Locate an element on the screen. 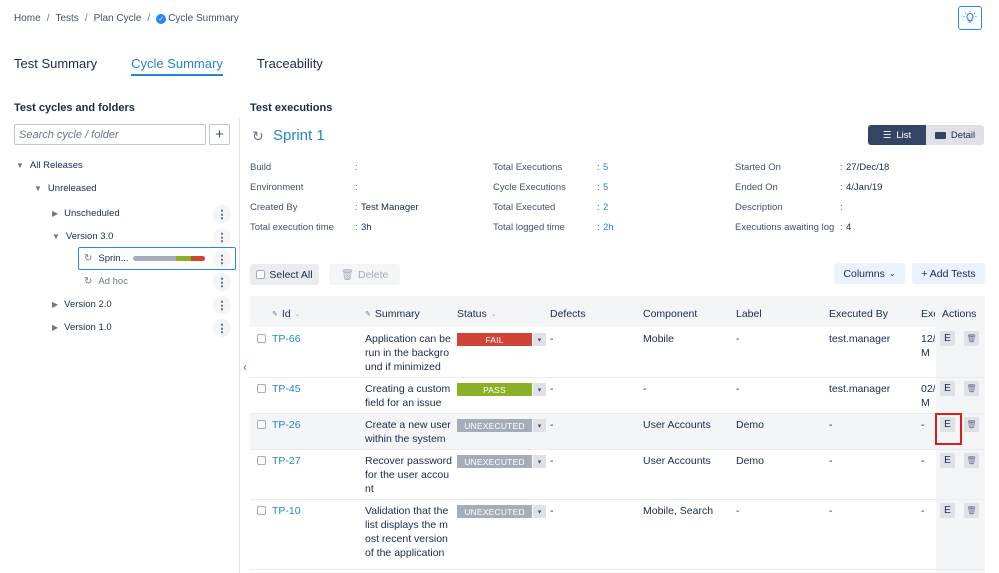 This screenshot has width=999, height=573. column-header-id: ✎ Id ⌄ is located at coordinates (286, 314).